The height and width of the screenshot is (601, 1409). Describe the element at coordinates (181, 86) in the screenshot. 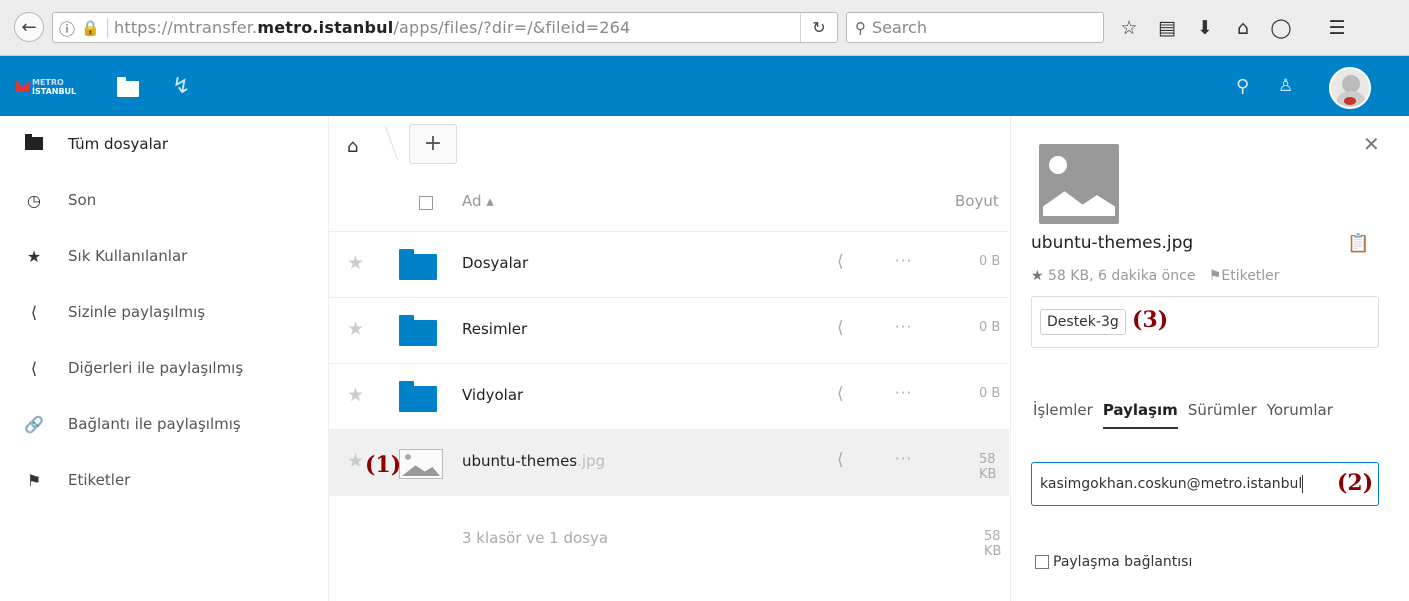

I see `activity-app-icon: ↯` at that location.